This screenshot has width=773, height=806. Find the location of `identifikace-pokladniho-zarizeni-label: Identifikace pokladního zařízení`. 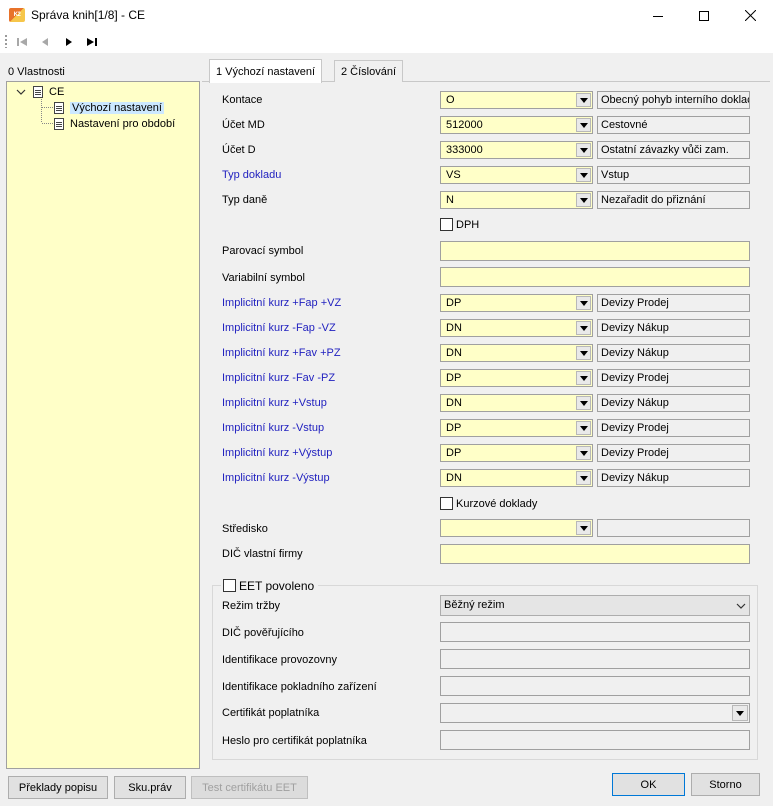

identifikace-pokladniho-zarizeni-label: Identifikace pokladního zařízení is located at coordinates (299, 687).